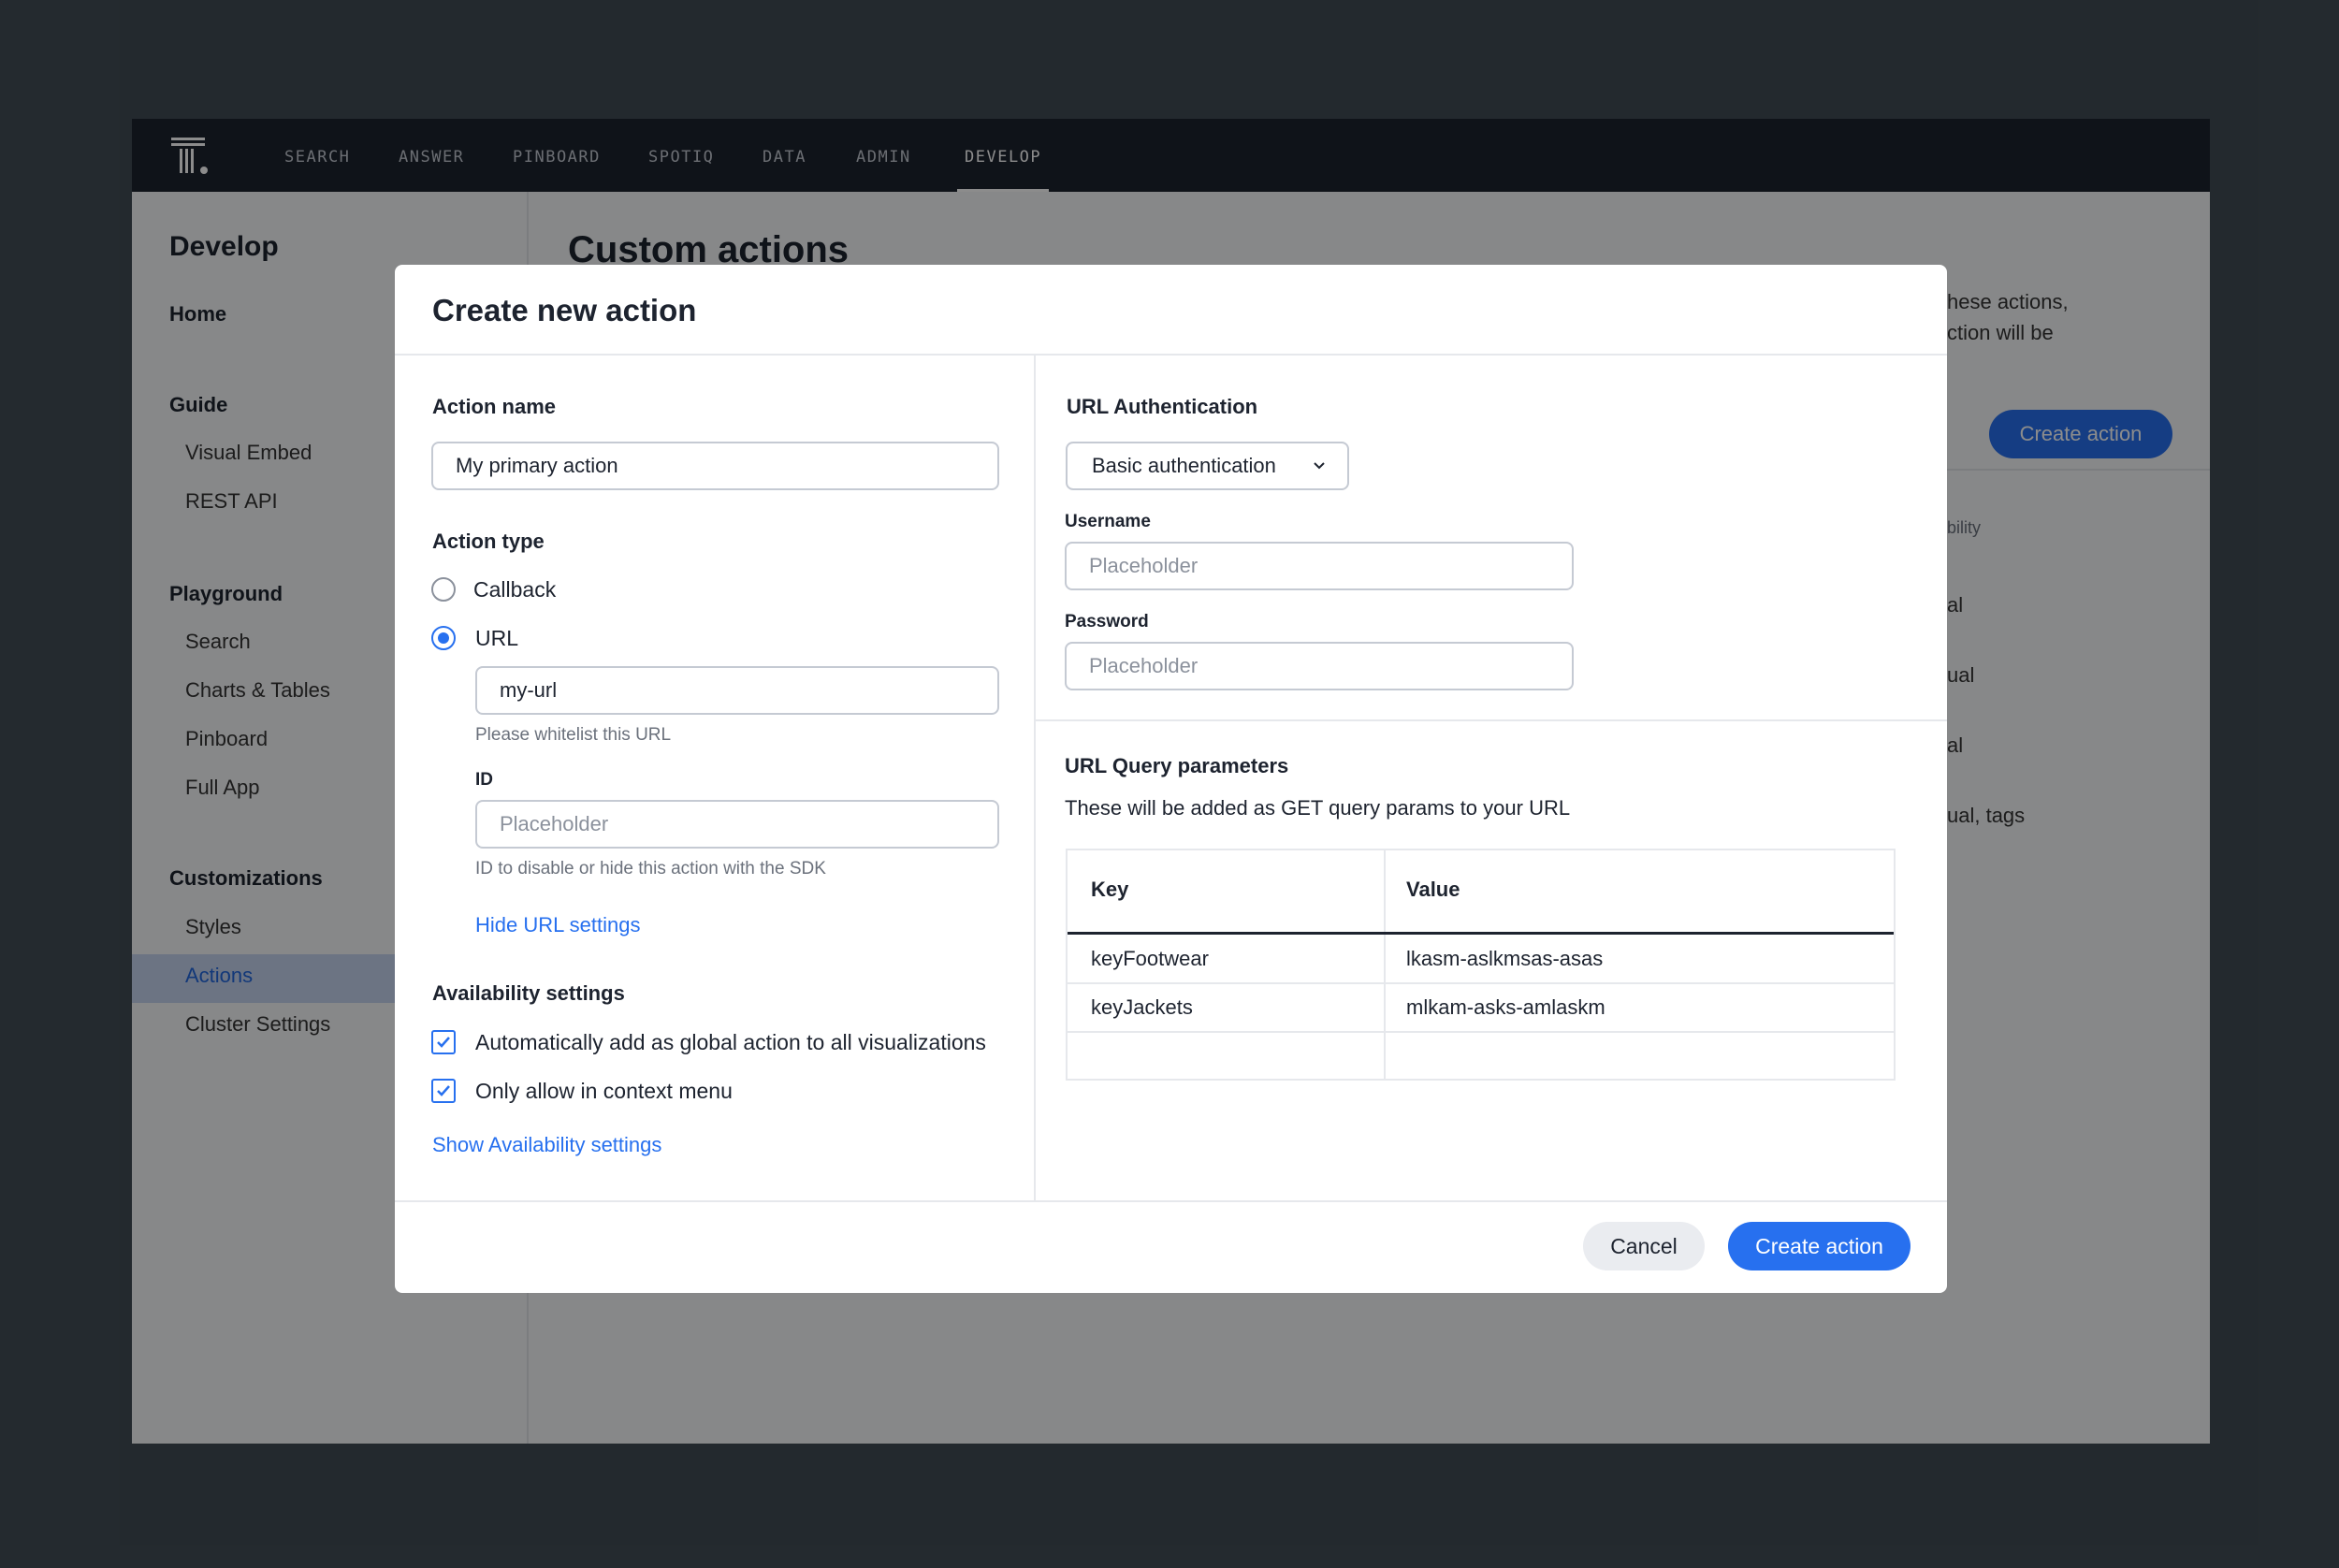 Image resolution: width=2339 pixels, height=1568 pixels. What do you see at coordinates (1319, 666) in the screenshot?
I see `password-input: Placeholder` at bounding box center [1319, 666].